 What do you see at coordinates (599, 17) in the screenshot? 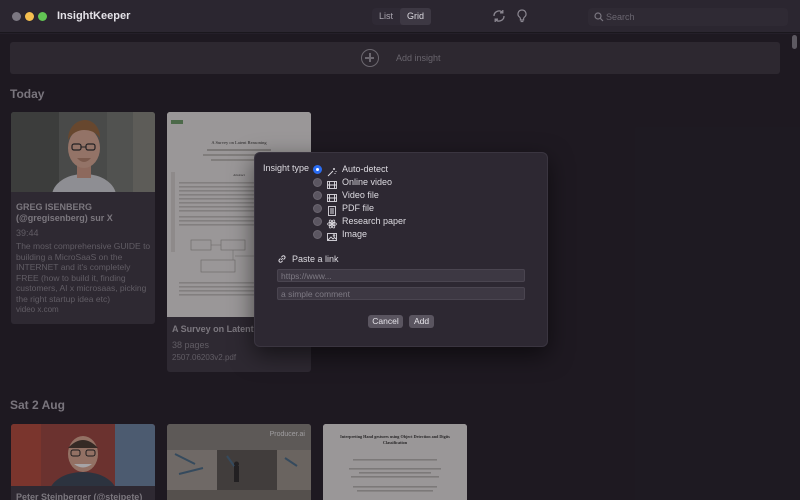
I see `search-icon` at bounding box center [599, 17].